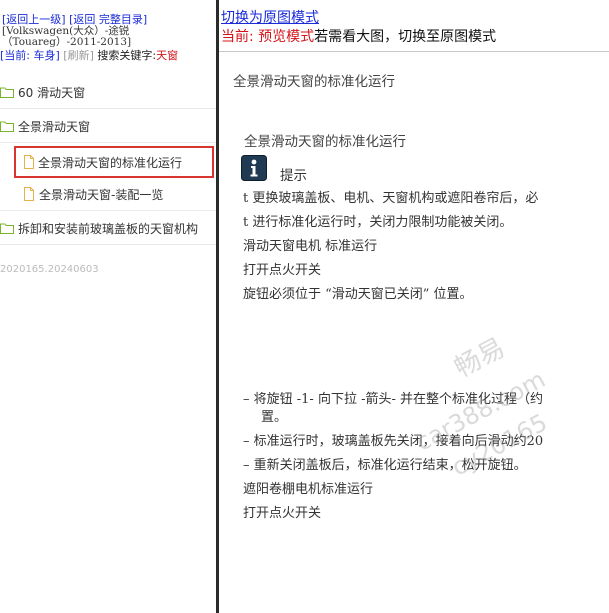 Image resolution: width=609 pixels, height=613 pixels. What do you see at coordinates (274, 417) in the screenshot?
I see `step-line: 置。` at bounding box center [274, 417].